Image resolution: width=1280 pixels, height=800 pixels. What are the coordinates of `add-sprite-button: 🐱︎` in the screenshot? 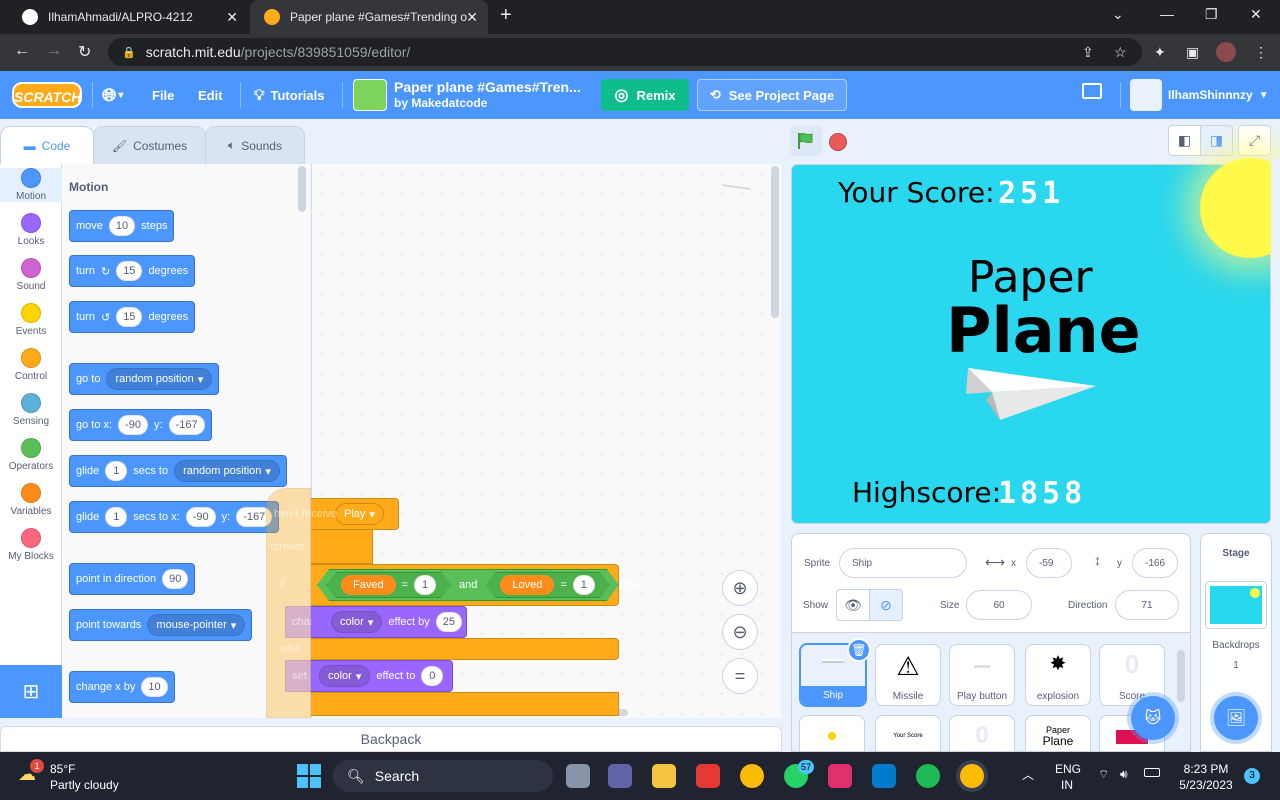 It's located at (1153, 718).